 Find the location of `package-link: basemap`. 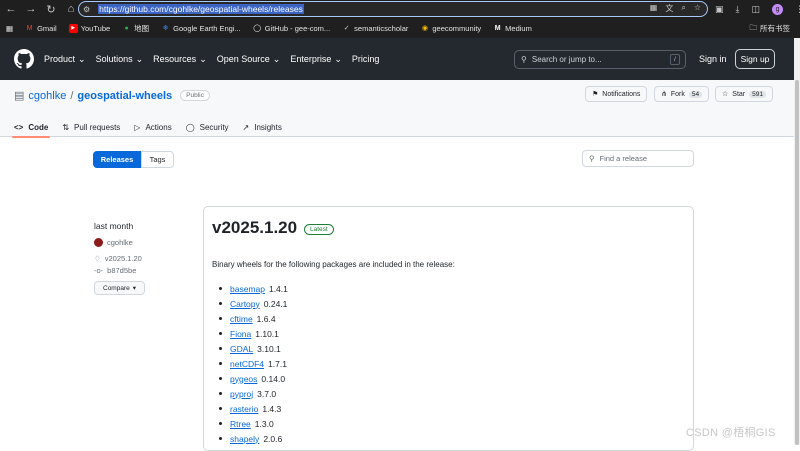

package-link: basemap is located at coordinates (247, 289).